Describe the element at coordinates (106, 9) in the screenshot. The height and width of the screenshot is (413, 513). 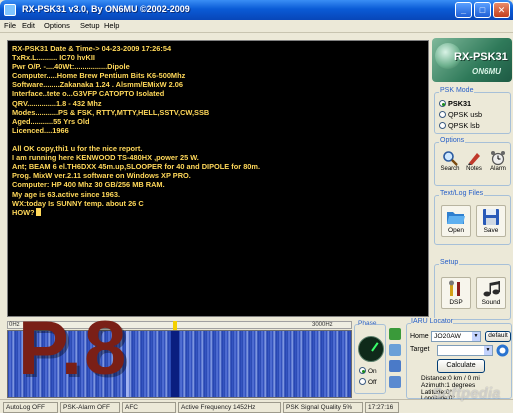
I see `window-title: RX-PSK31 v3.0, By ON6MU ©2002-2009` at that location.